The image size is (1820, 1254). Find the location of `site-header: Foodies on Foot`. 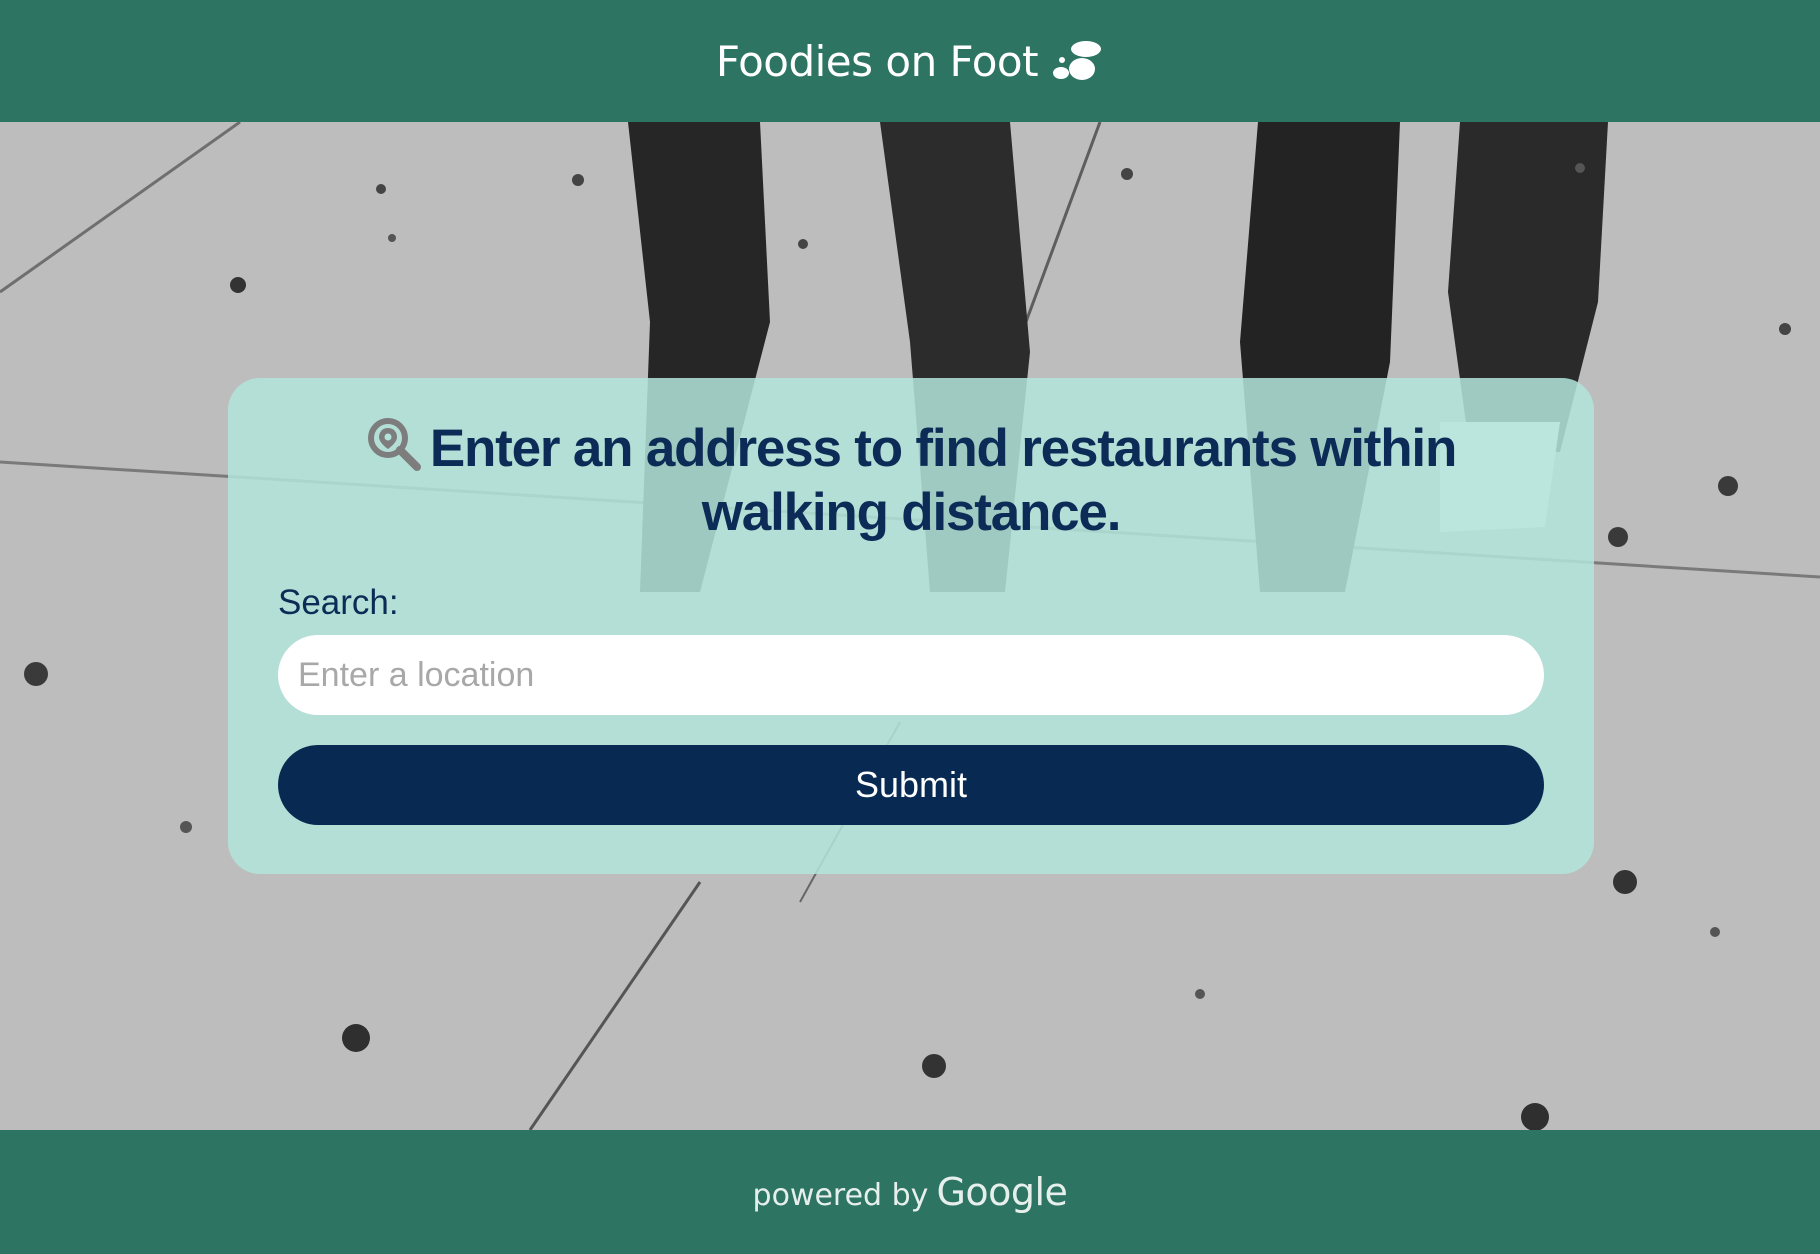

site-header: Foodies on Foot is located at coordinates (910, 61).